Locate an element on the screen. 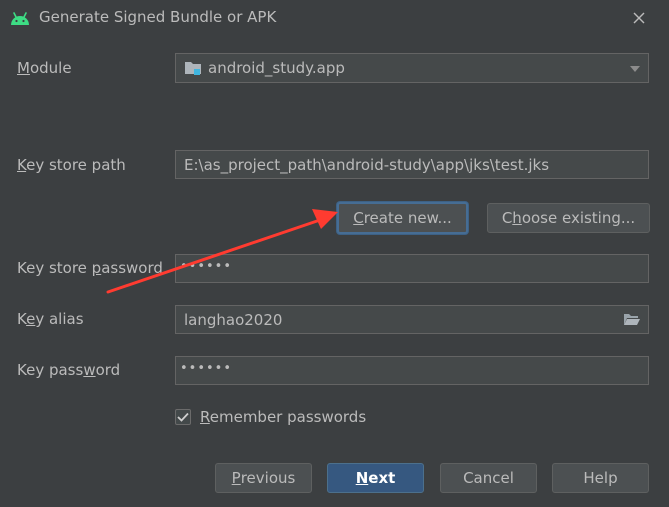 The width and height of the screenshot is (669, 507). key-alias-input: langhao2020 is located at coordinates (412, 319).